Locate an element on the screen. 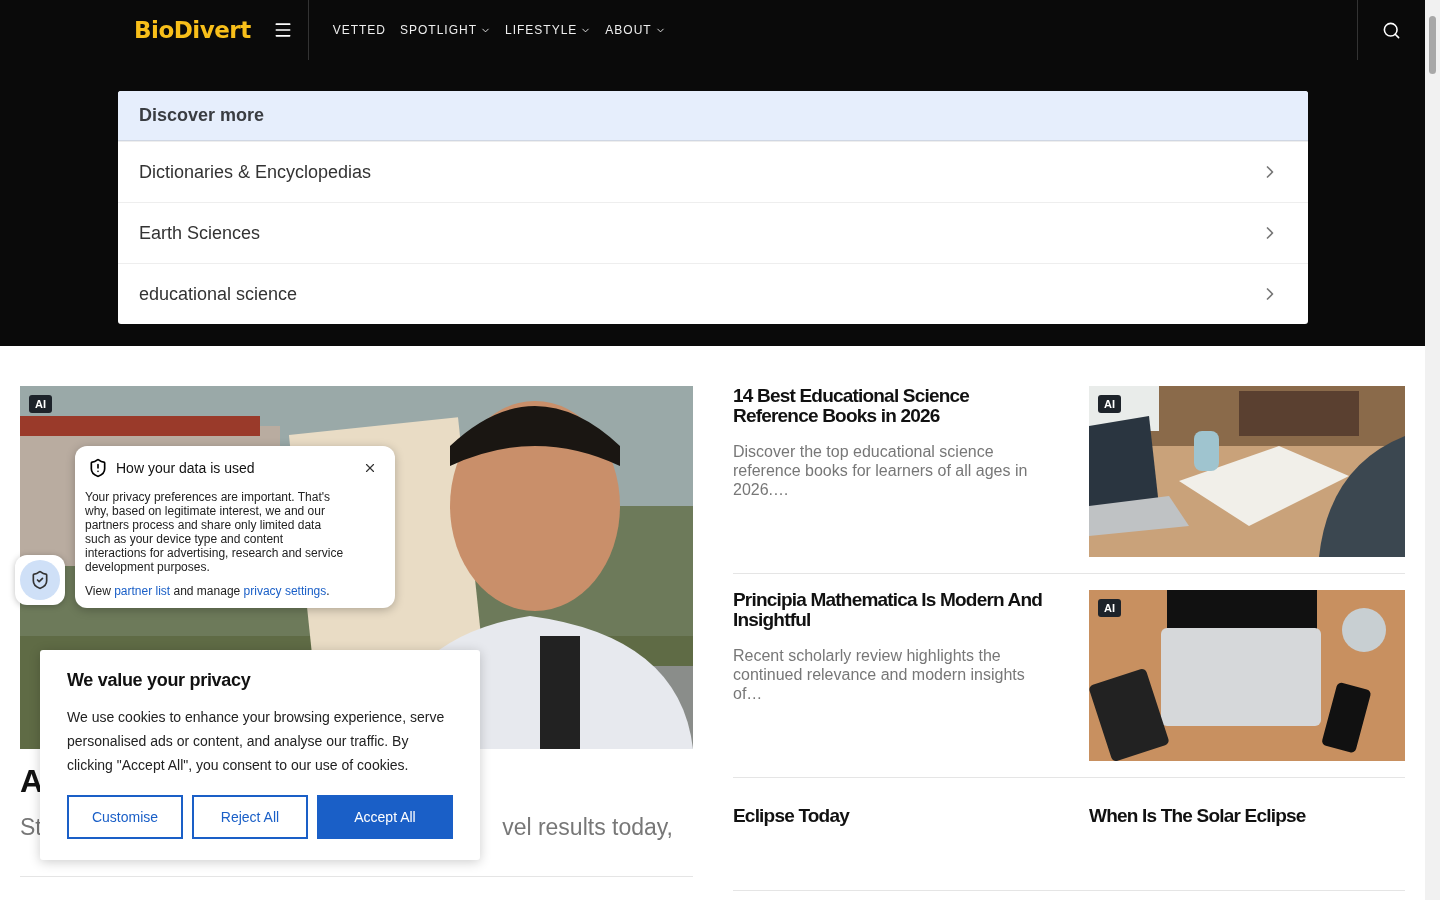  nav-link: SPOTLIGHT is located at coordinates (445, 30).